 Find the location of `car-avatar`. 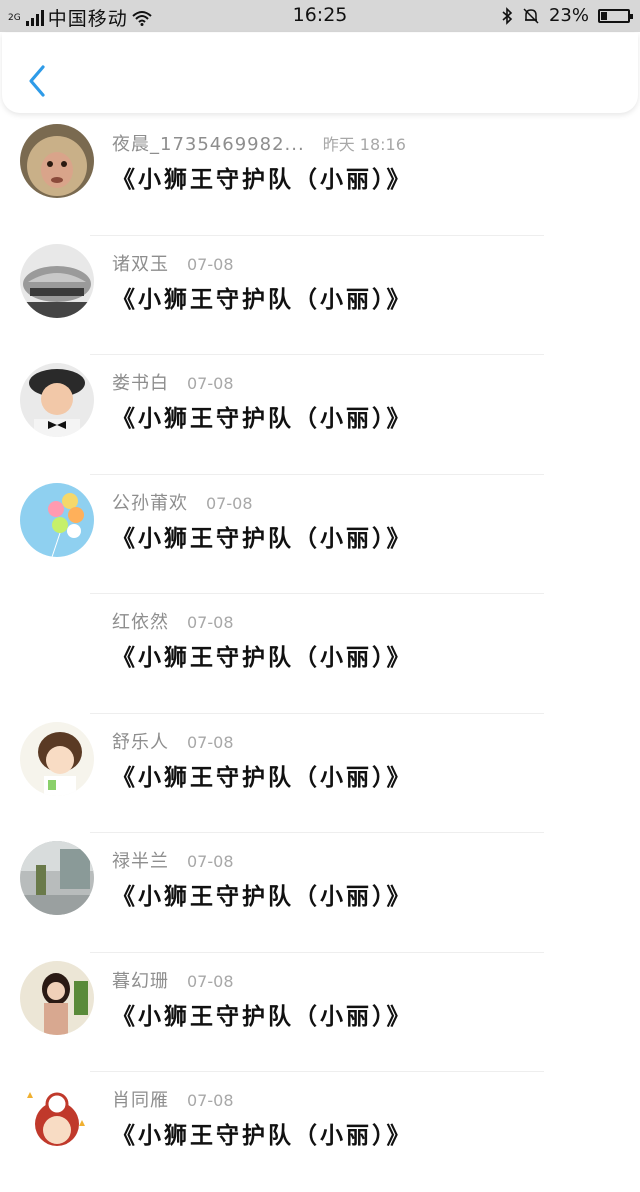

car-avatar is located at coordinates (57, 280).